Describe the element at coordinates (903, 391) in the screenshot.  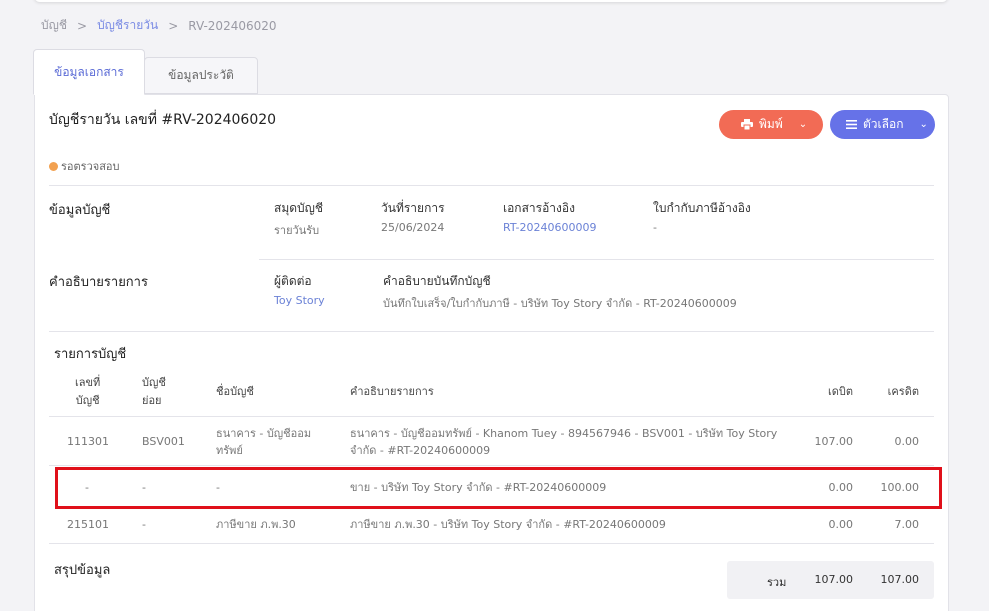
I see `col-credit: เครดิต` at that location.